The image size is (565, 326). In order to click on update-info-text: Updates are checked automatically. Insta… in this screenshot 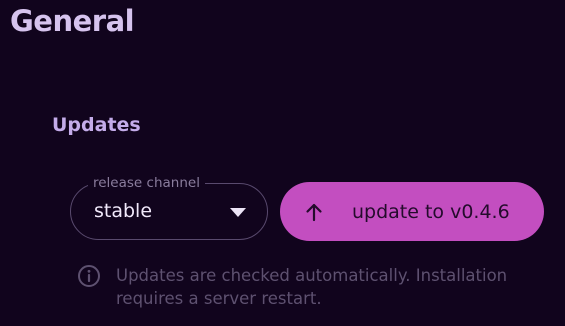, I will do `click(312, 287)`.